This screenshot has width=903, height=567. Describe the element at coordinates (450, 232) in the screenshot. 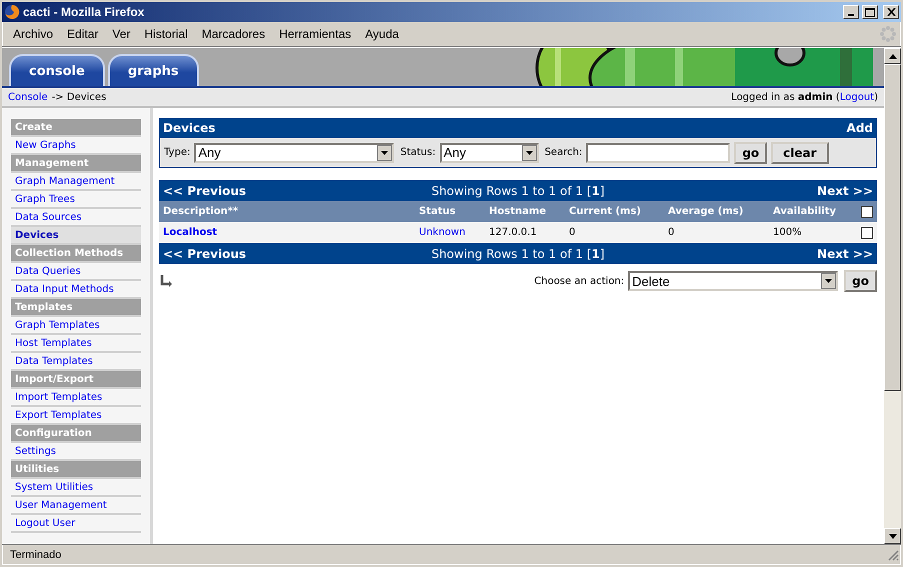

I see `table-link: Unknown` at that location.